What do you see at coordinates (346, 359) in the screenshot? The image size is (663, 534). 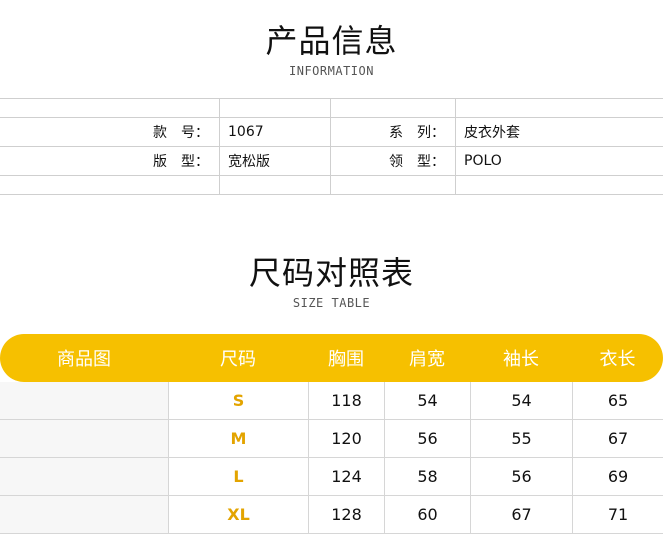 I see `header-chest: 胸围` at bounding box center [346, 359].